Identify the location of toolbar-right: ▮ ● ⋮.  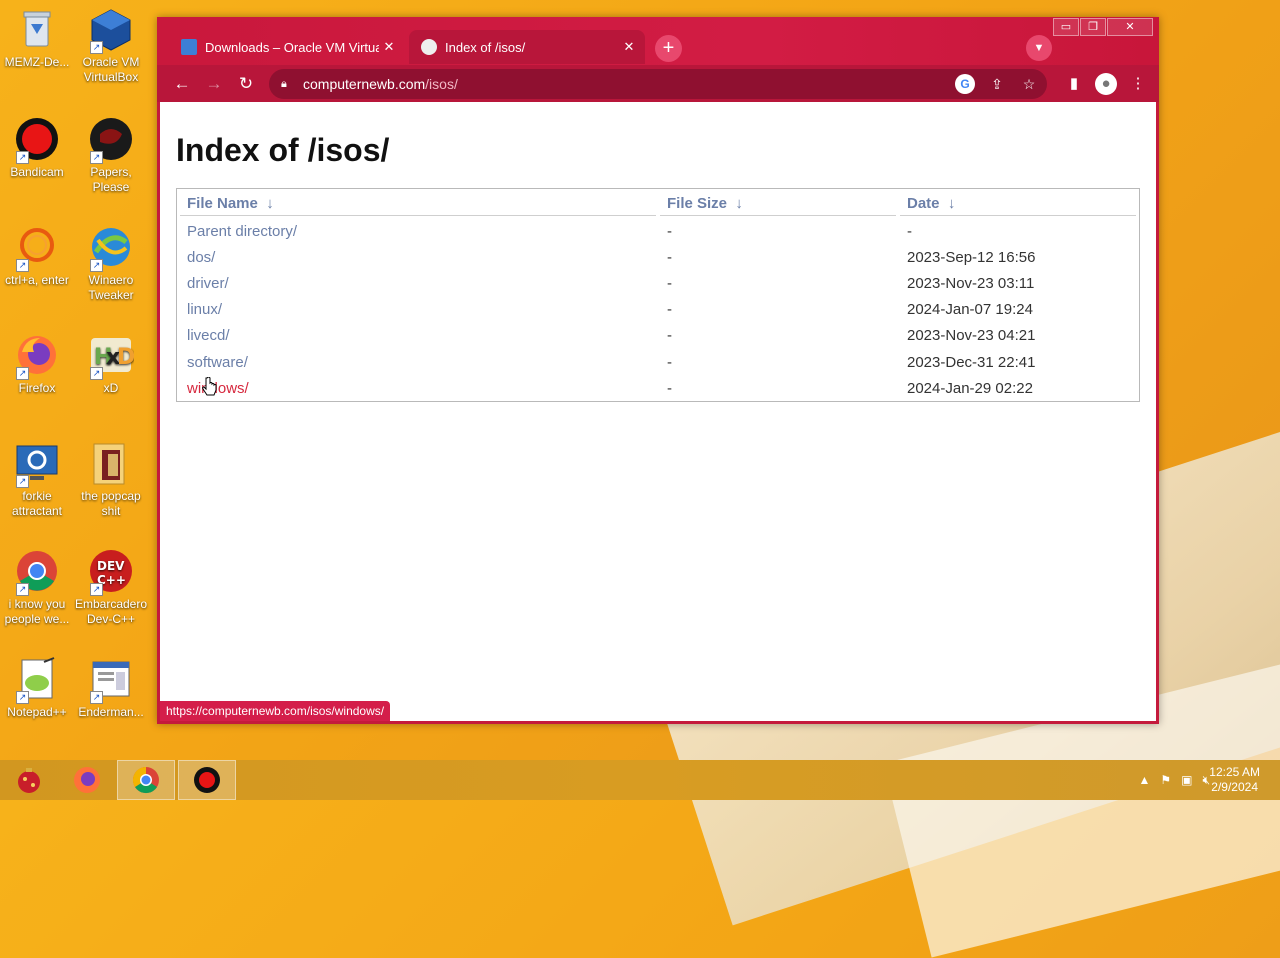
(1101, 84).